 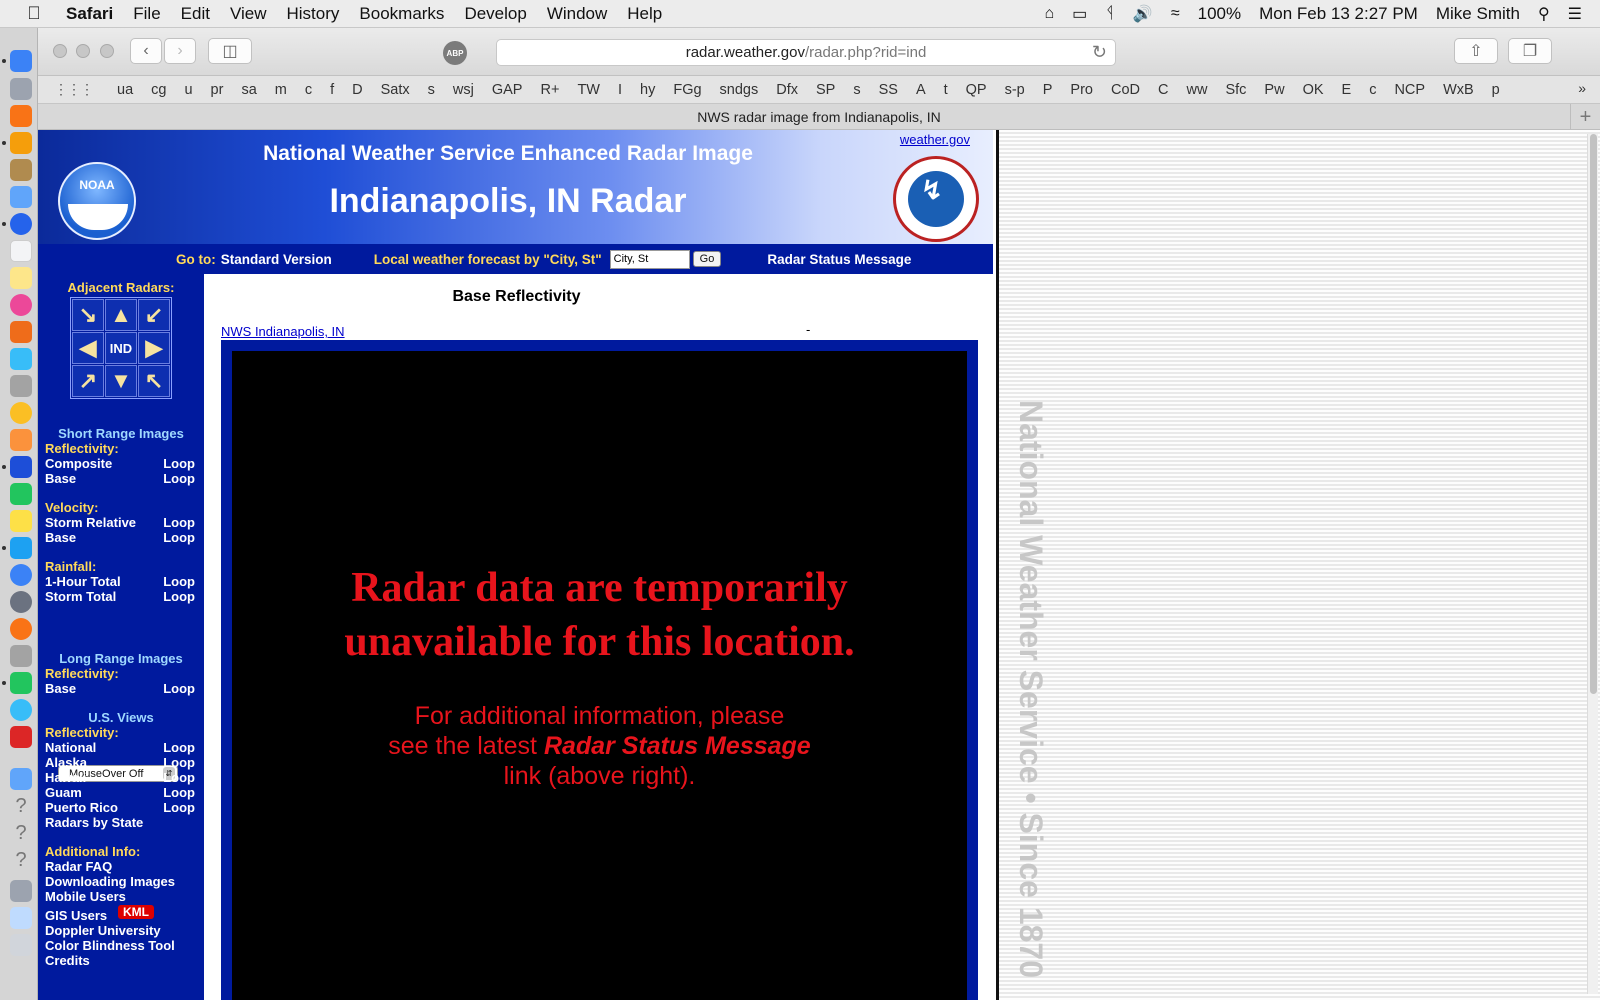 I want to click on arrow-north-icon: ▲, so click(x=121, y=315).